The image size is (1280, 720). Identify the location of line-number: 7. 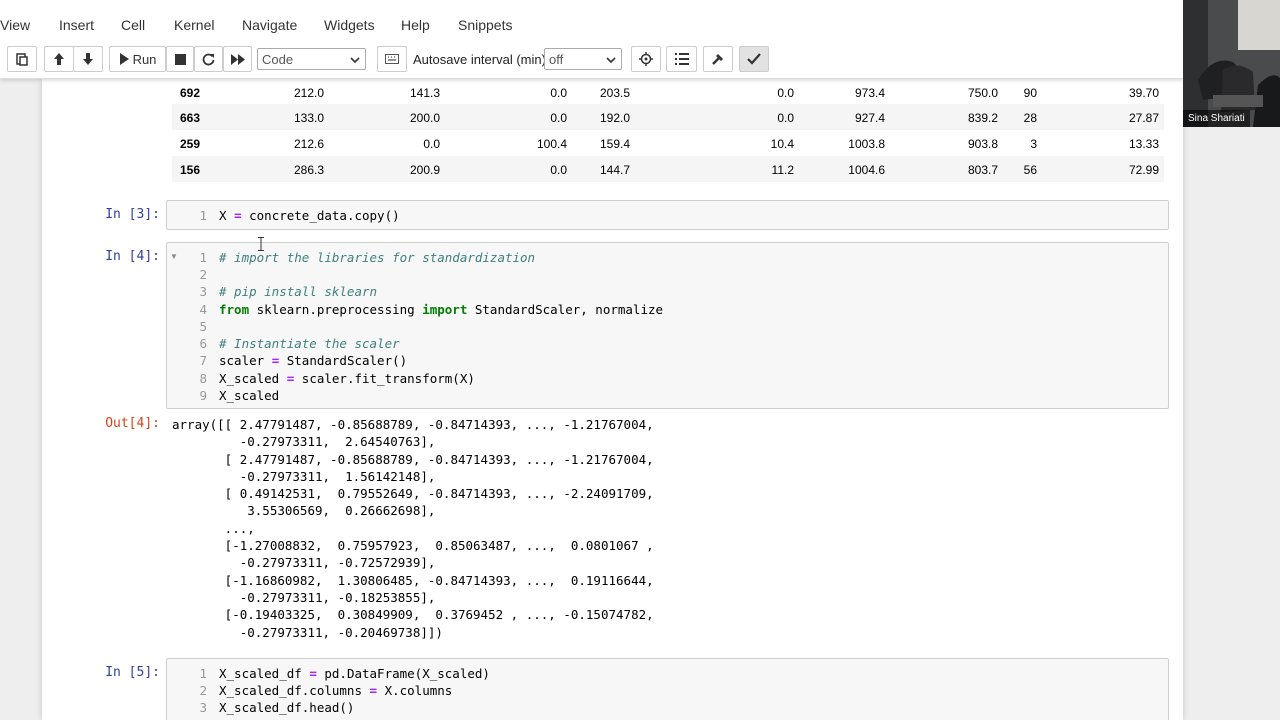
(203, 360).